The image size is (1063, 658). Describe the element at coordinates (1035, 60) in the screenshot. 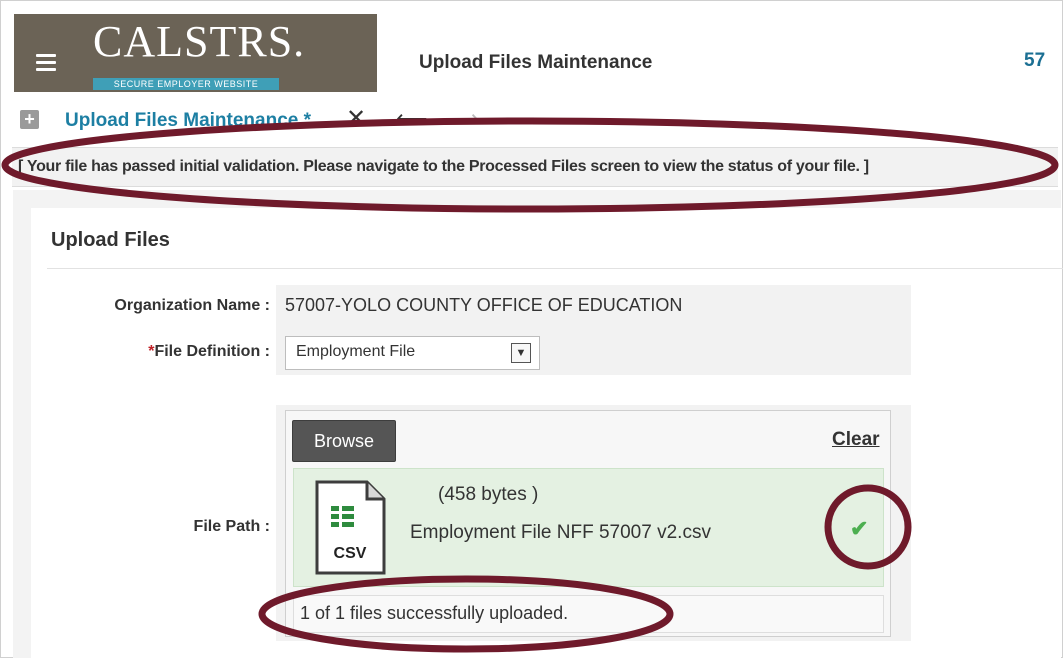

I see `org-code: 57` at that location.